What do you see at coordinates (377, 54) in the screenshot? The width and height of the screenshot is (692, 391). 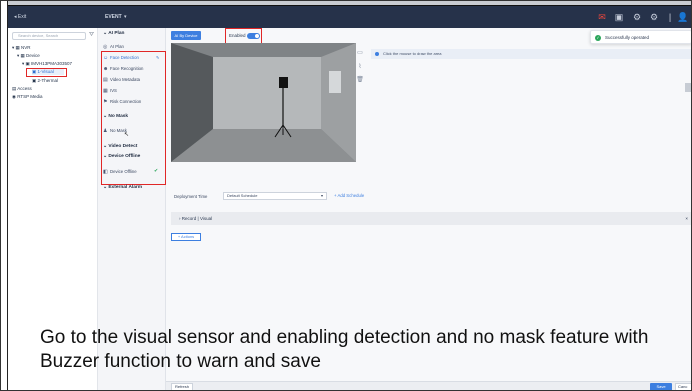 I see `info-icon` at bounding box center [377, 54].